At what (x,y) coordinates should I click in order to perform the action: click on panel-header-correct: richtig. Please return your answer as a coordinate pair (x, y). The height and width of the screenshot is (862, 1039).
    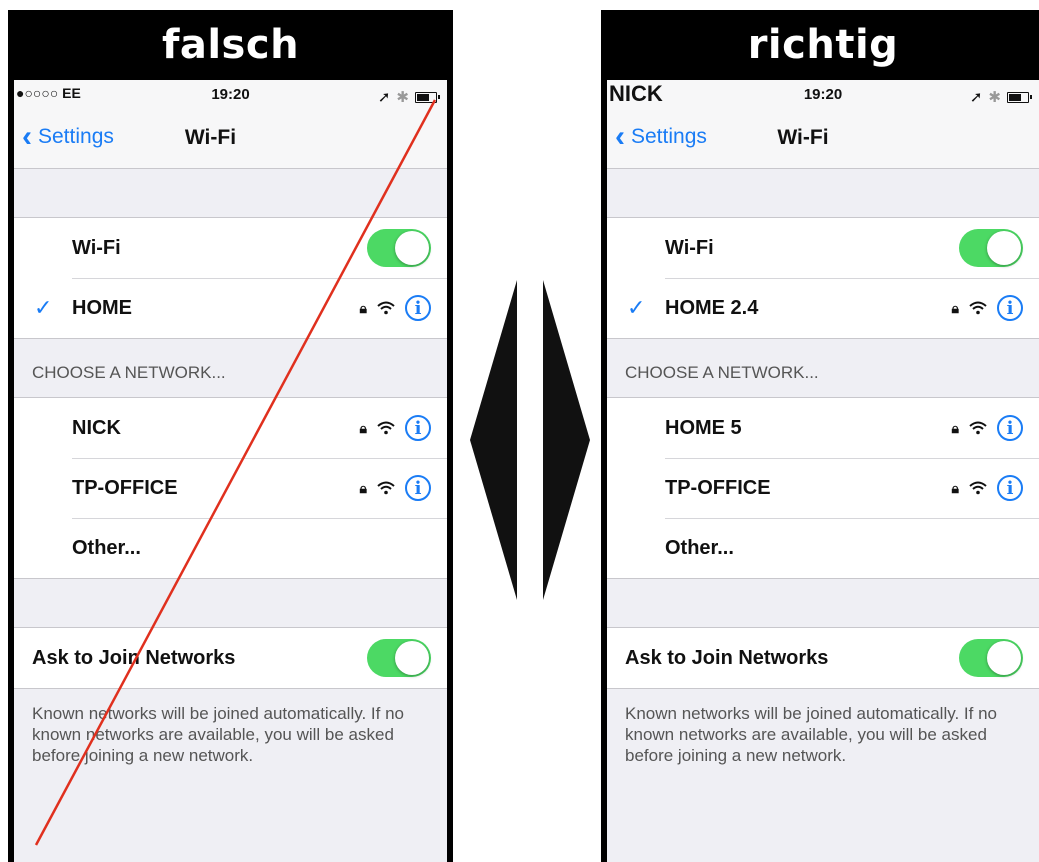
    Looking at the image, I should click on (823, 45).